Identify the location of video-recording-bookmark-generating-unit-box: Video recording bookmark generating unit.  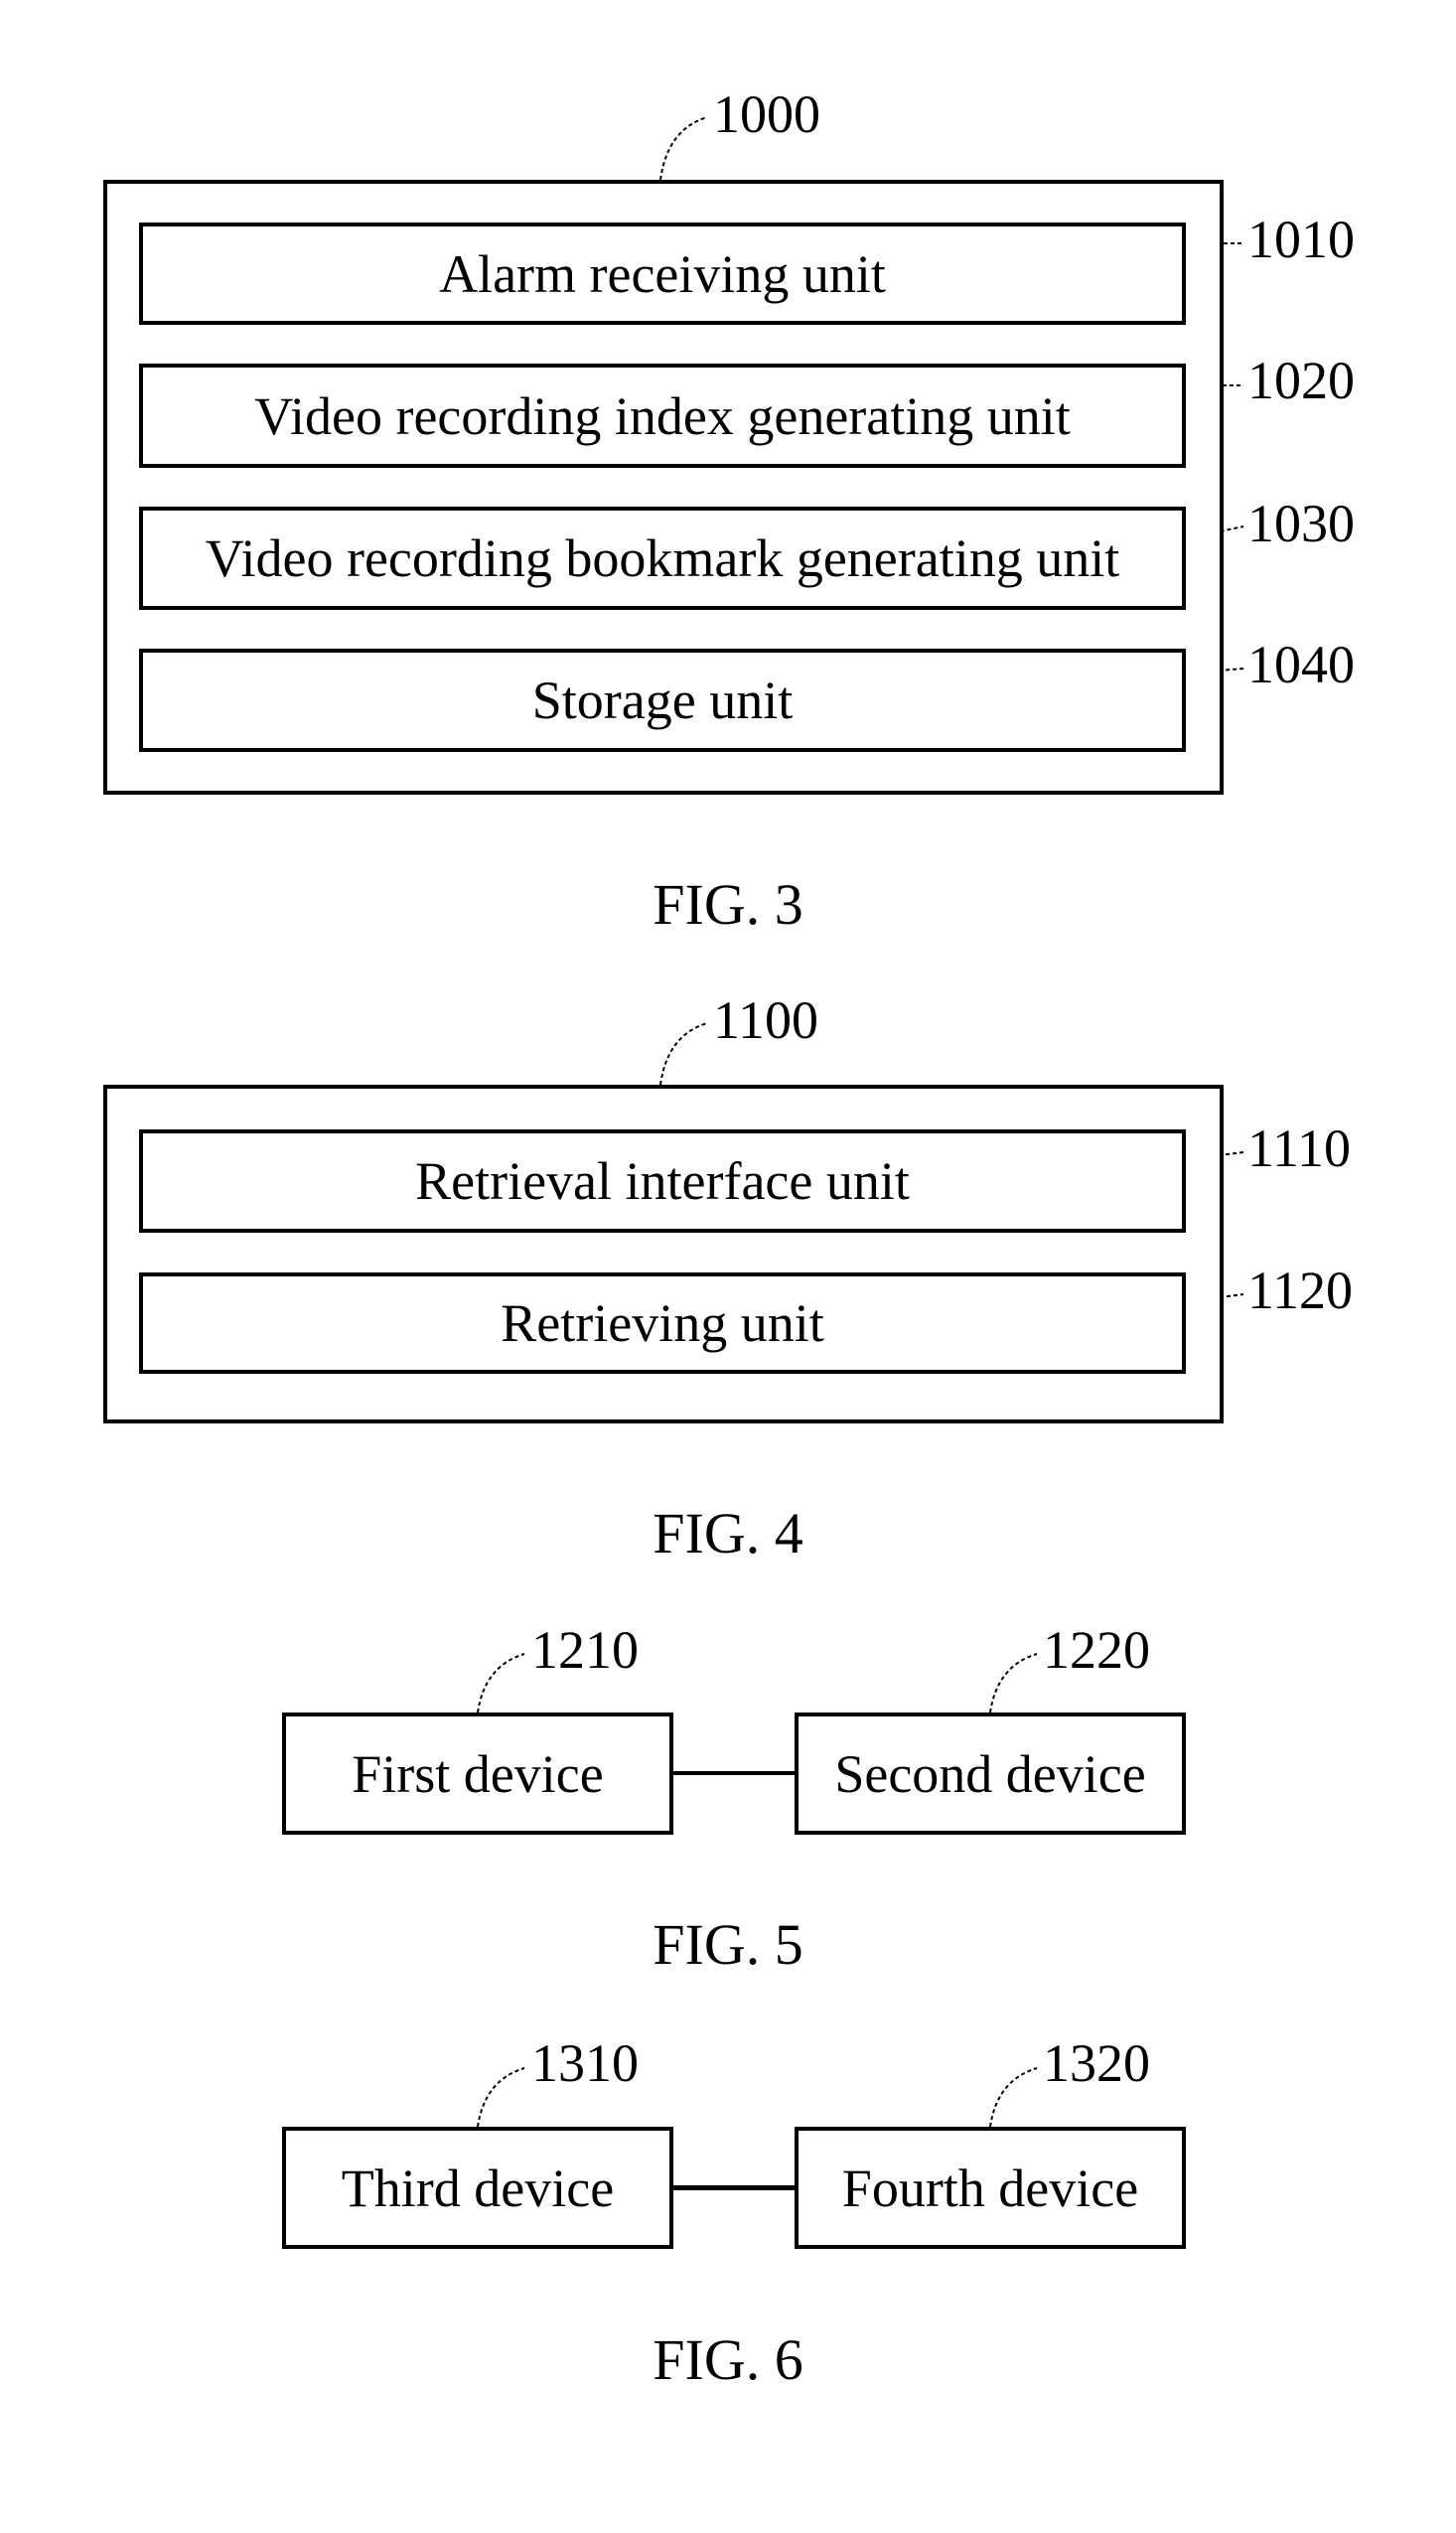
(662, 558).